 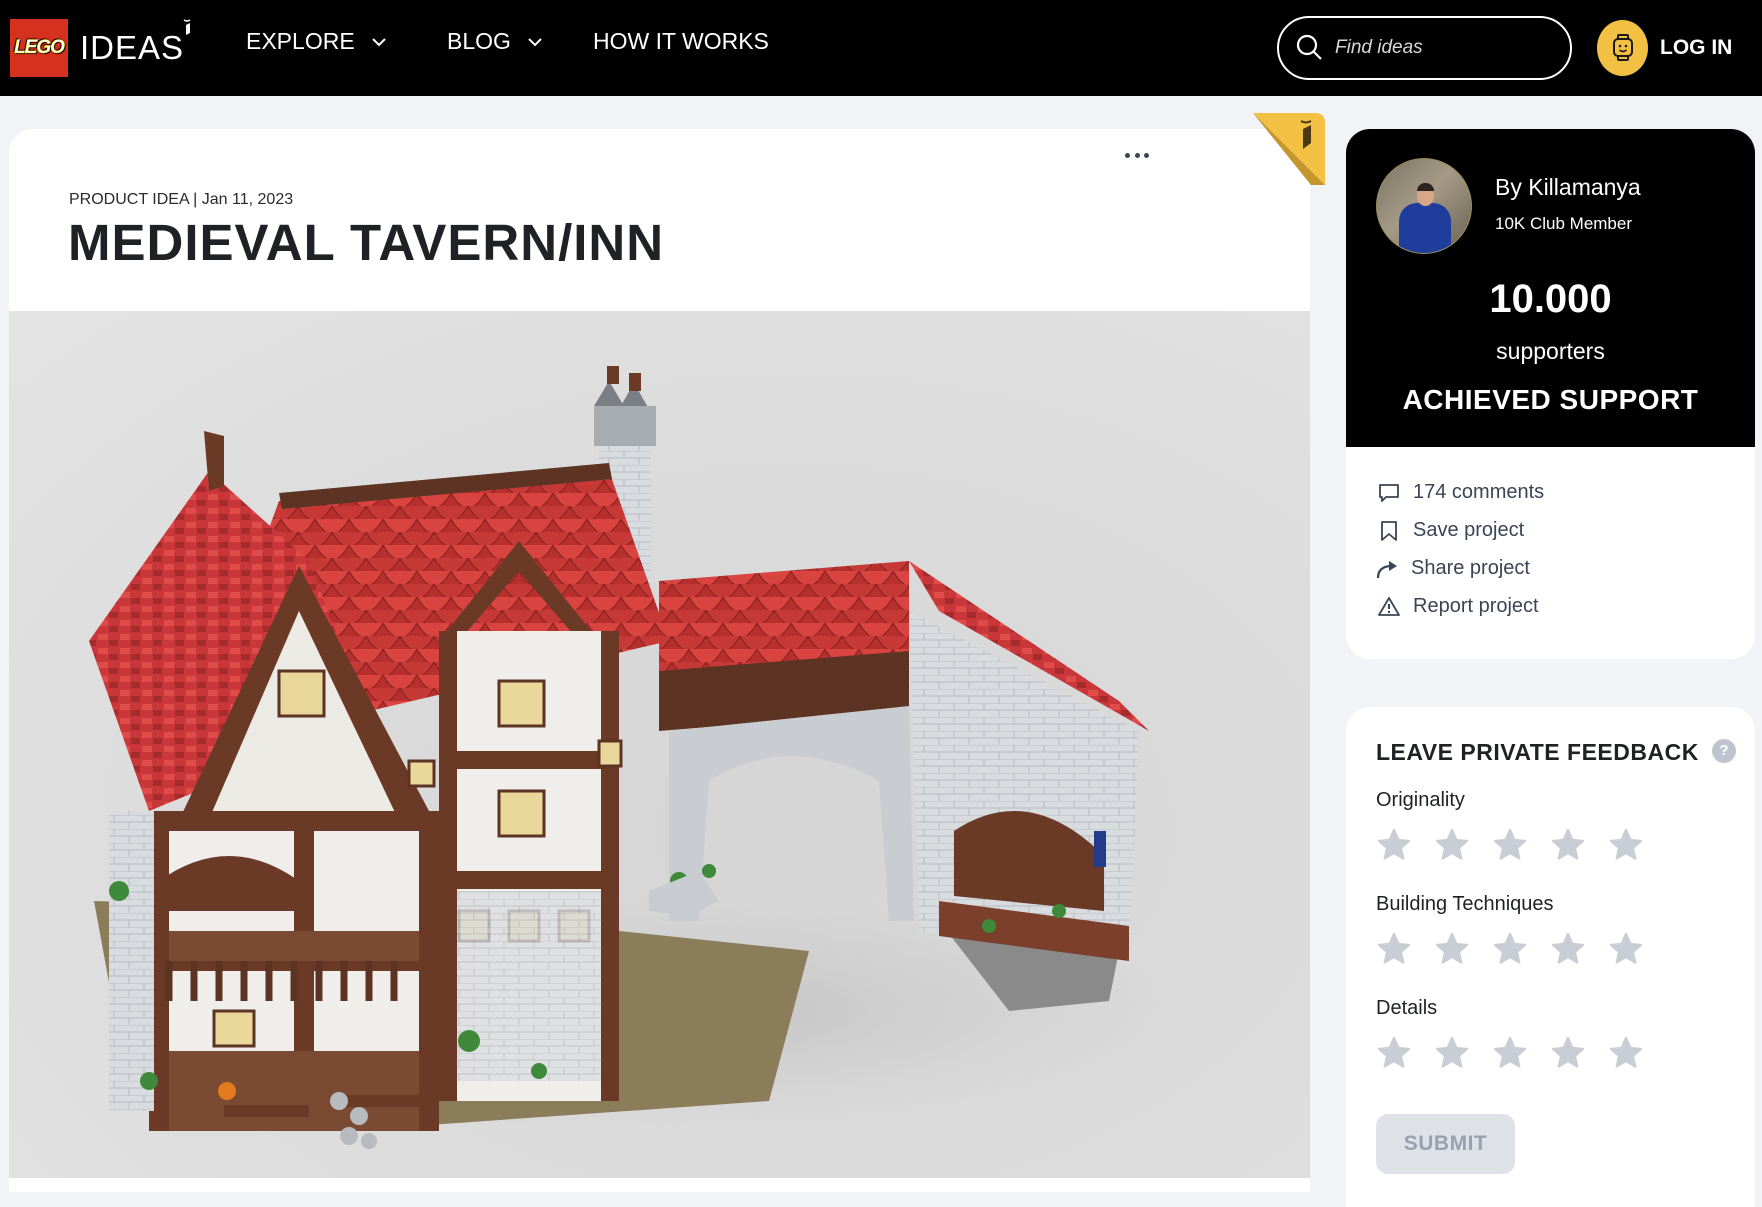 I want to click on nav-explore: EXPLORE, so click(x=316, y=41).